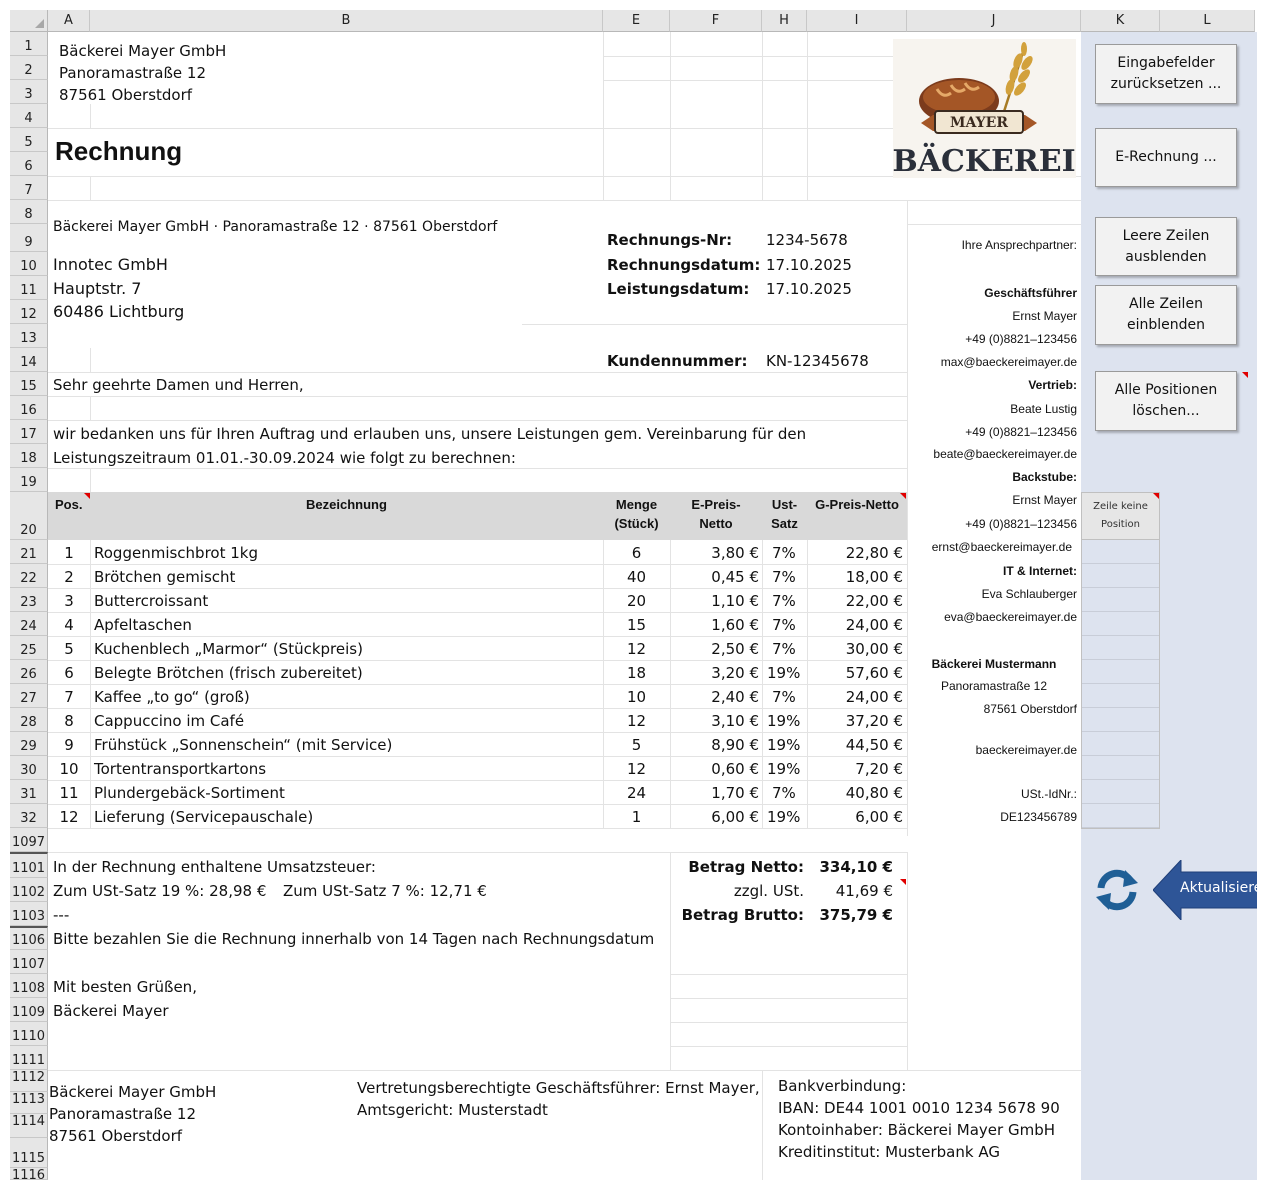 The width and height of the screenshot is (1263, 1180). Describe the element at coordinates (118, 311) in the screenshot. I see `recipient-city: 60486 Lichtburg` at that location.